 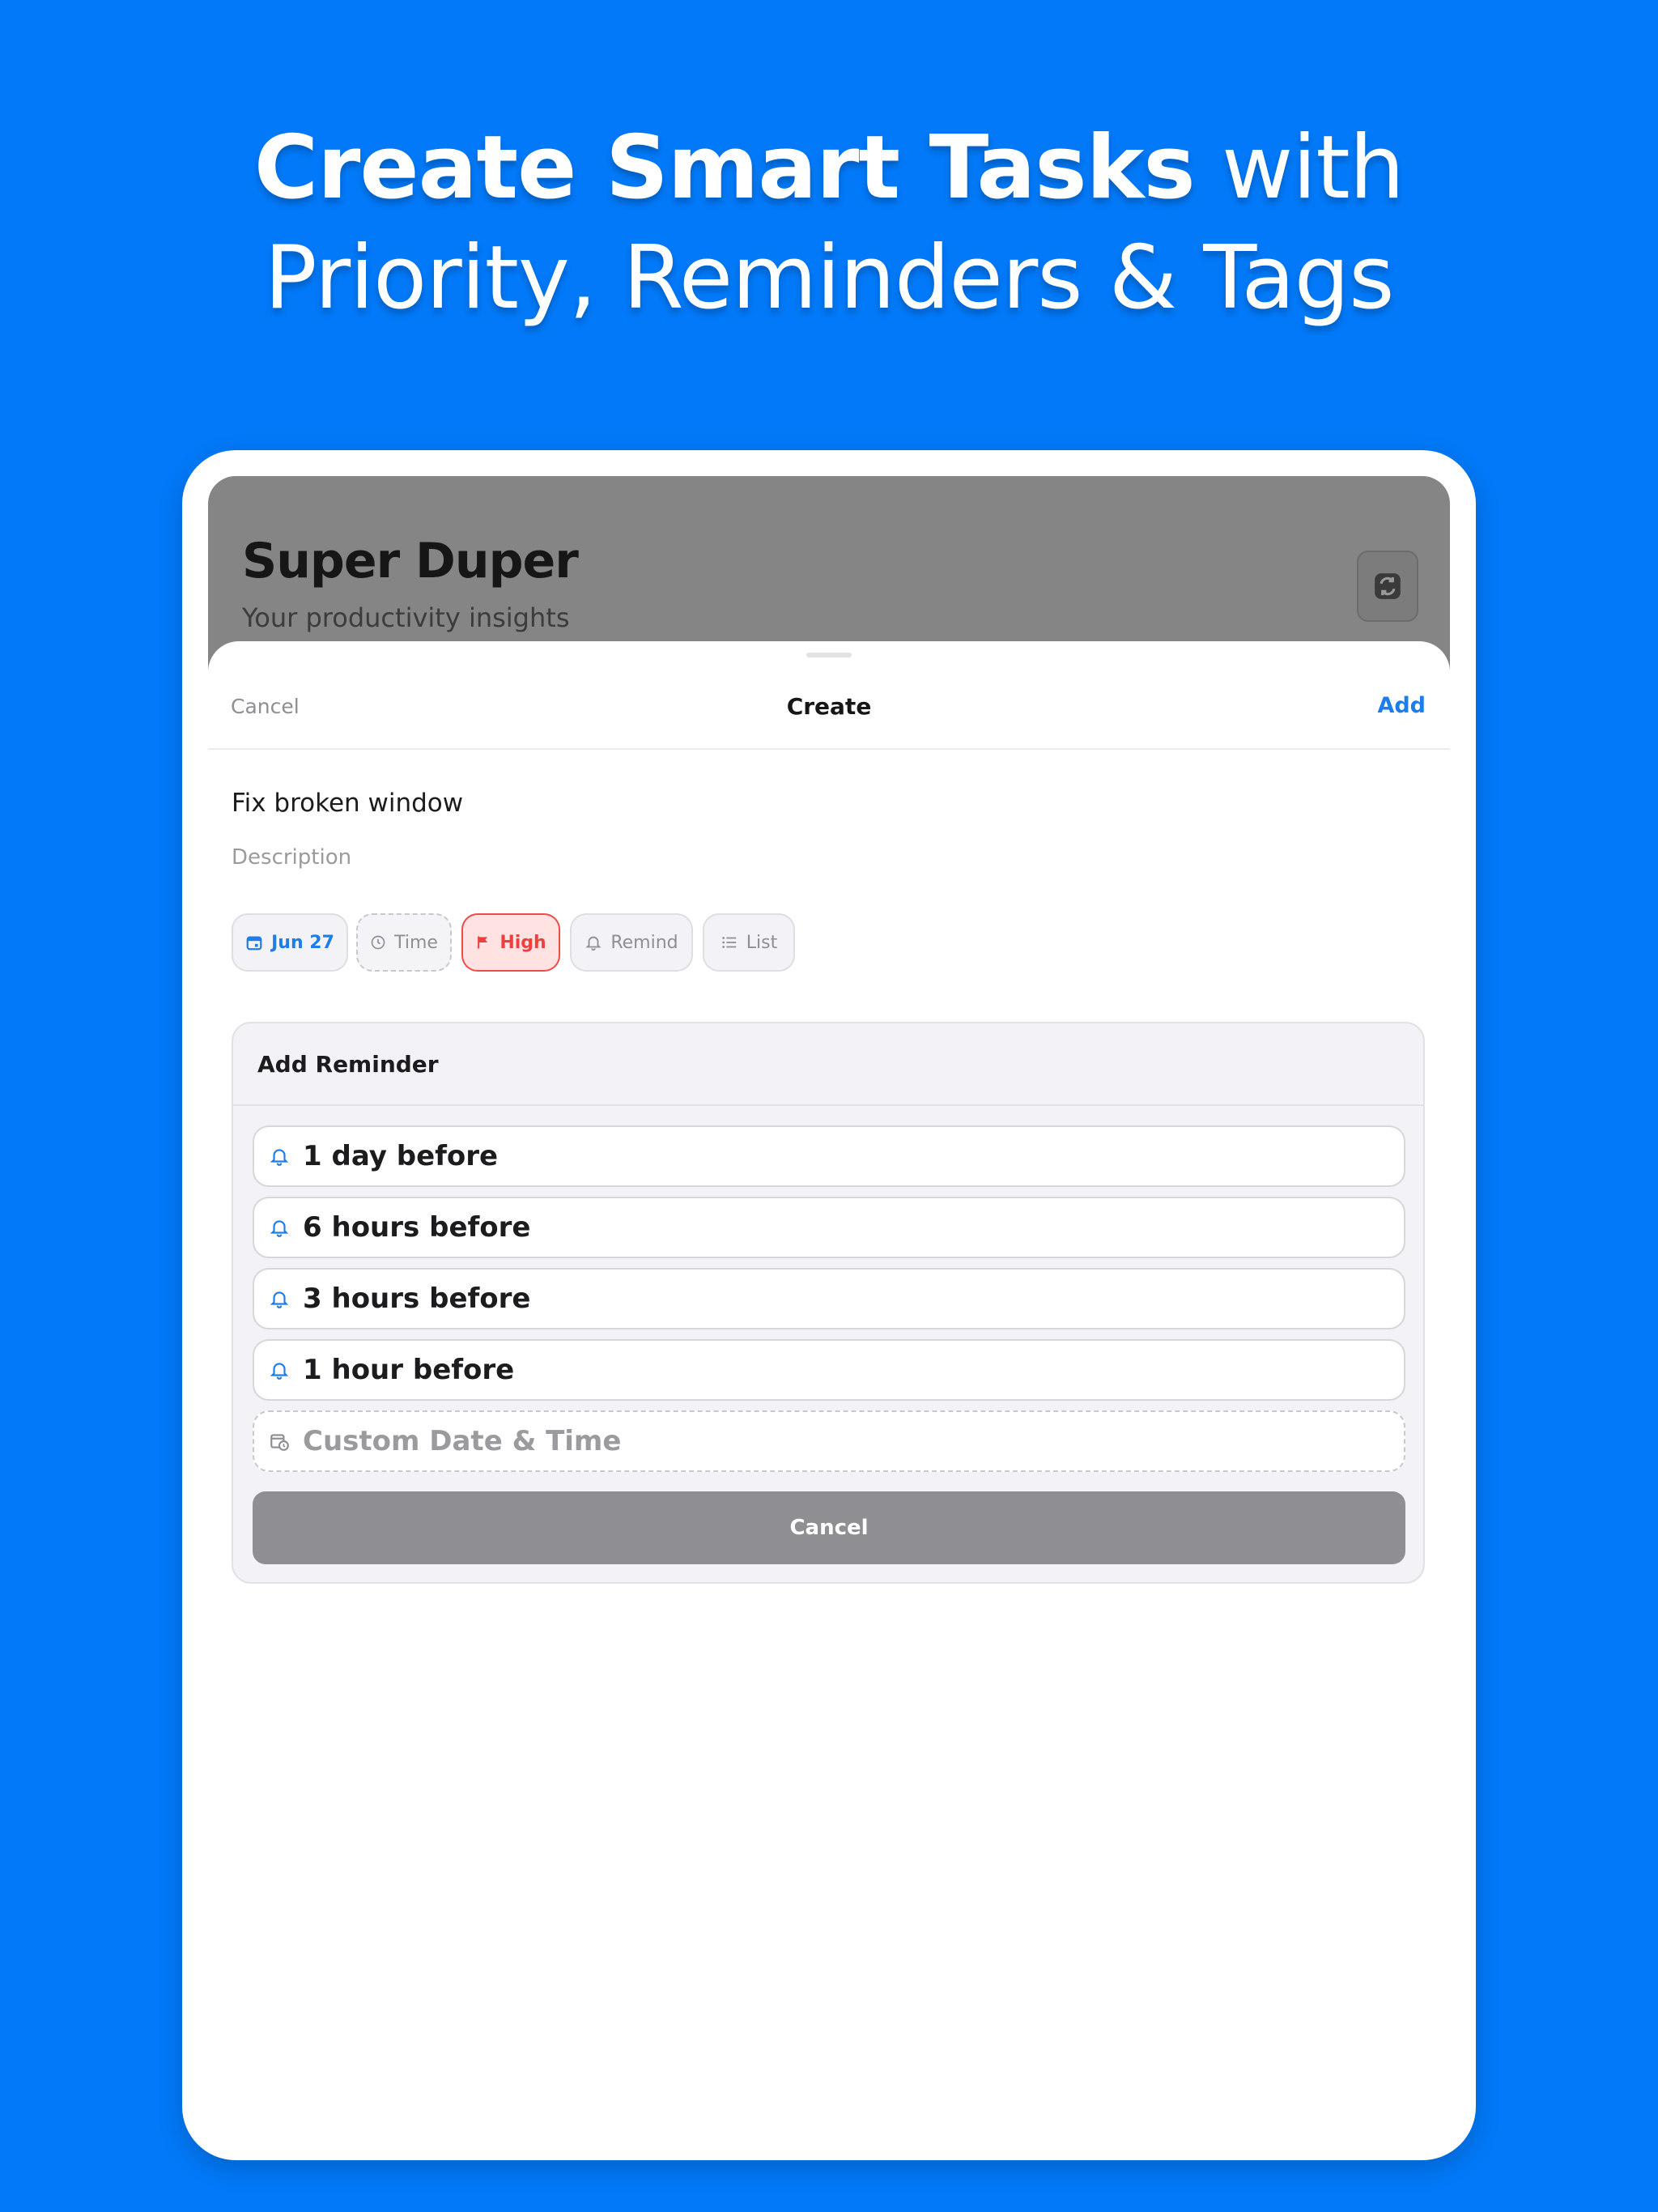 What do you see at coordinates (523, 943) in the screenshot?
I see `priority-chip-label: High` at bounding box center [523, 943].